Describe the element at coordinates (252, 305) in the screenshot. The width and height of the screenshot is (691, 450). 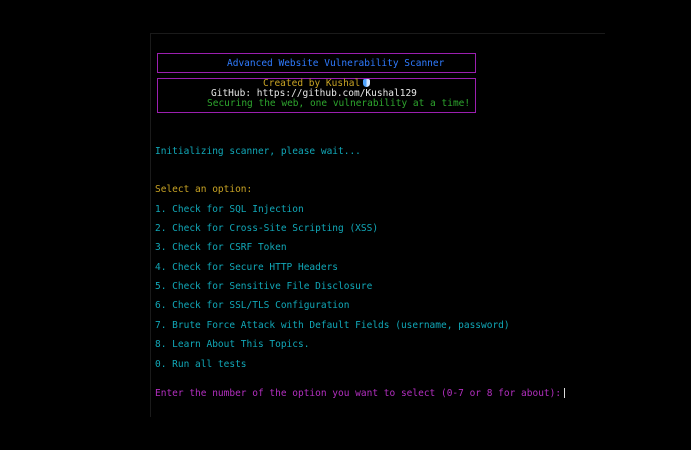
I see `menu-item-6: 6. Check for SSL/TLS Configuration` at that location.